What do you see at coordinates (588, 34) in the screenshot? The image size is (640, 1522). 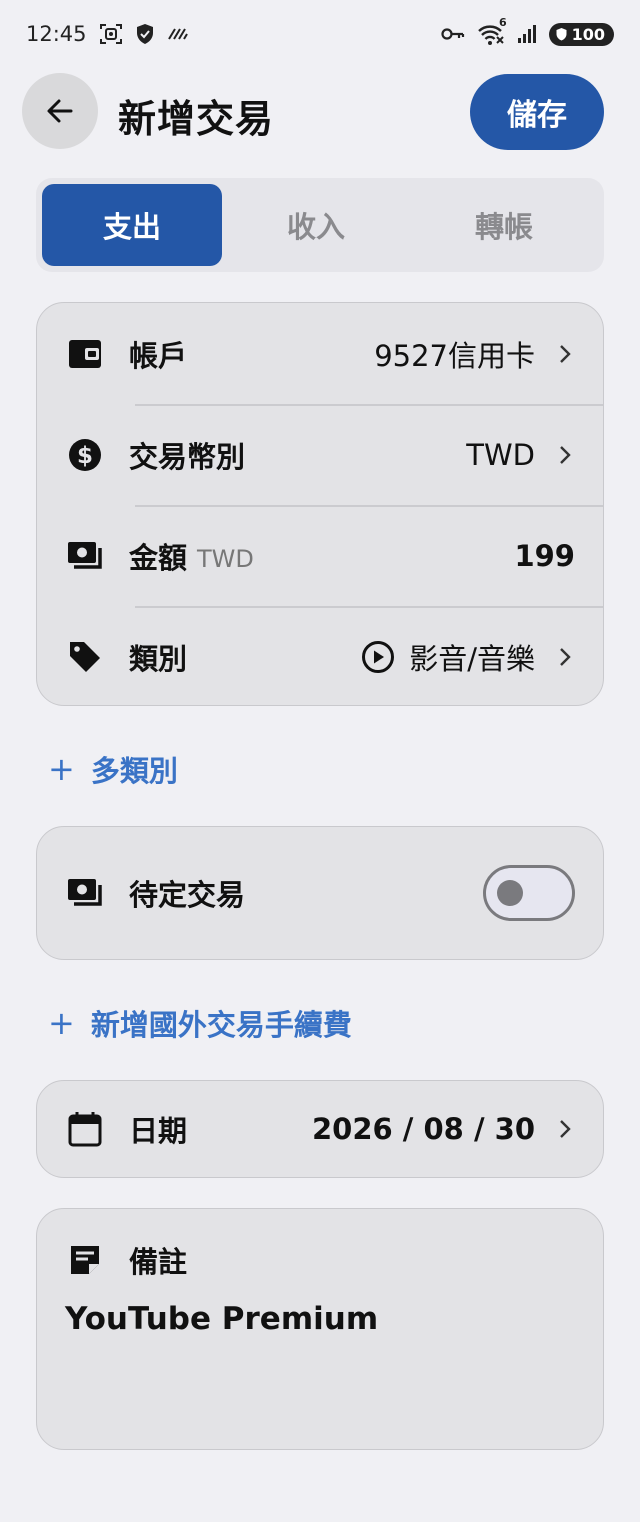 I see `battery-level: 100` at bounding box center [588, 34].